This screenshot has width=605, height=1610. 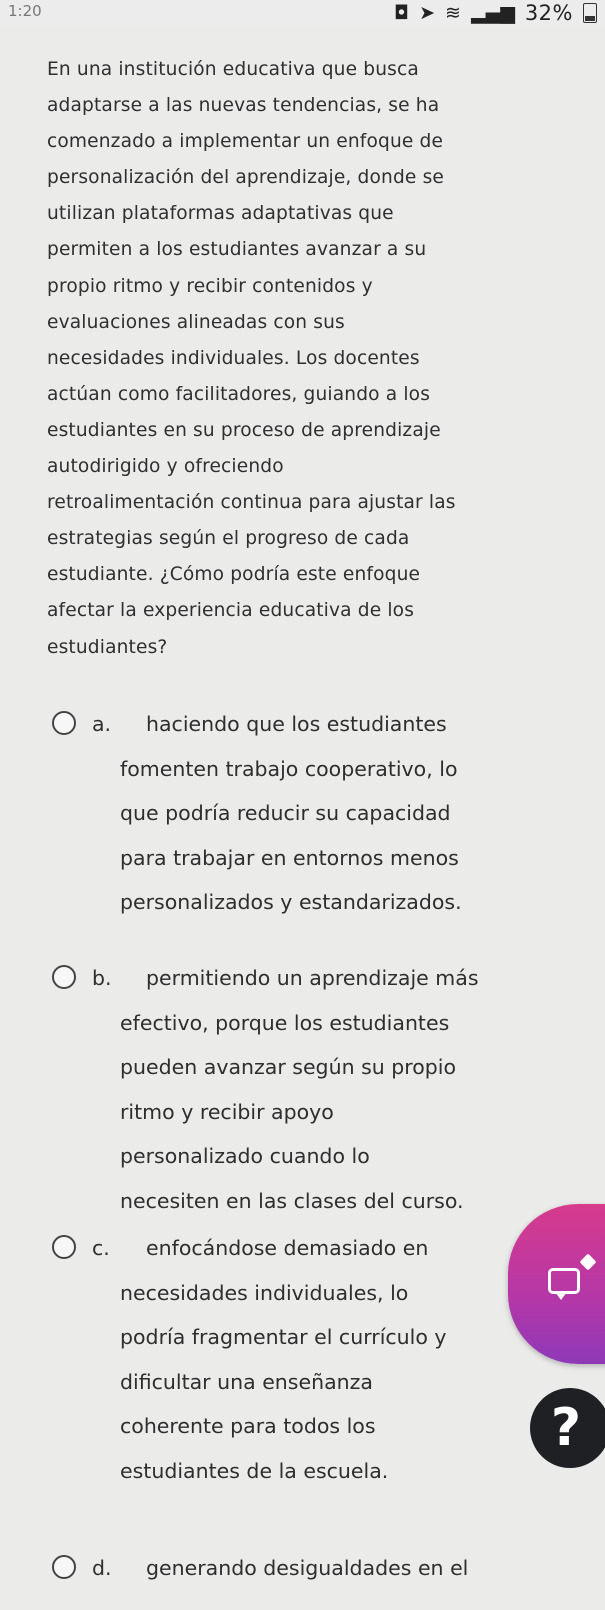 What do you see at coordinates (285, 813) in the screenshot?
I see `option-line: que podría reducir su capacidad` at bounding box center [285, 813].